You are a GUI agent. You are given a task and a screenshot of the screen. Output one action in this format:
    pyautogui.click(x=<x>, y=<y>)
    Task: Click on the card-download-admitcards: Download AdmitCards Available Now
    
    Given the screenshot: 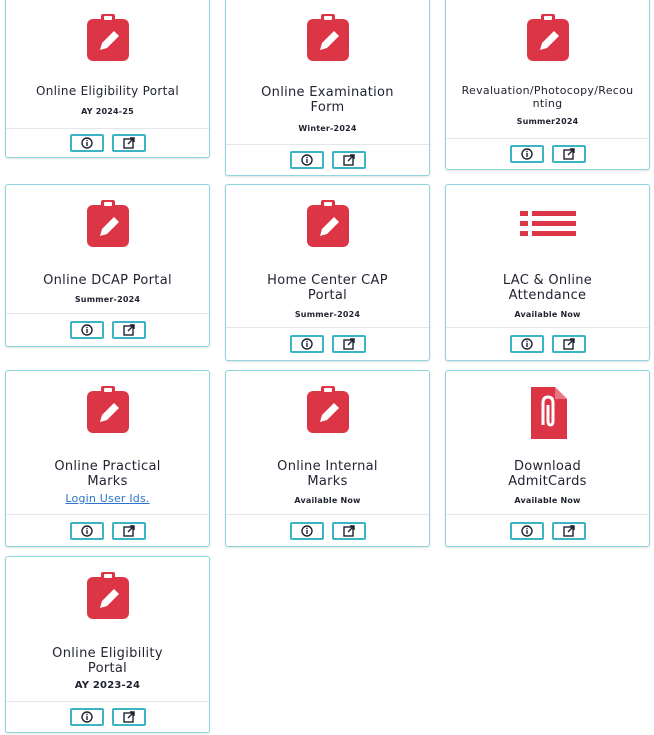 What is the action you would take?
    pyautogui.click(x=547, y=458)
    